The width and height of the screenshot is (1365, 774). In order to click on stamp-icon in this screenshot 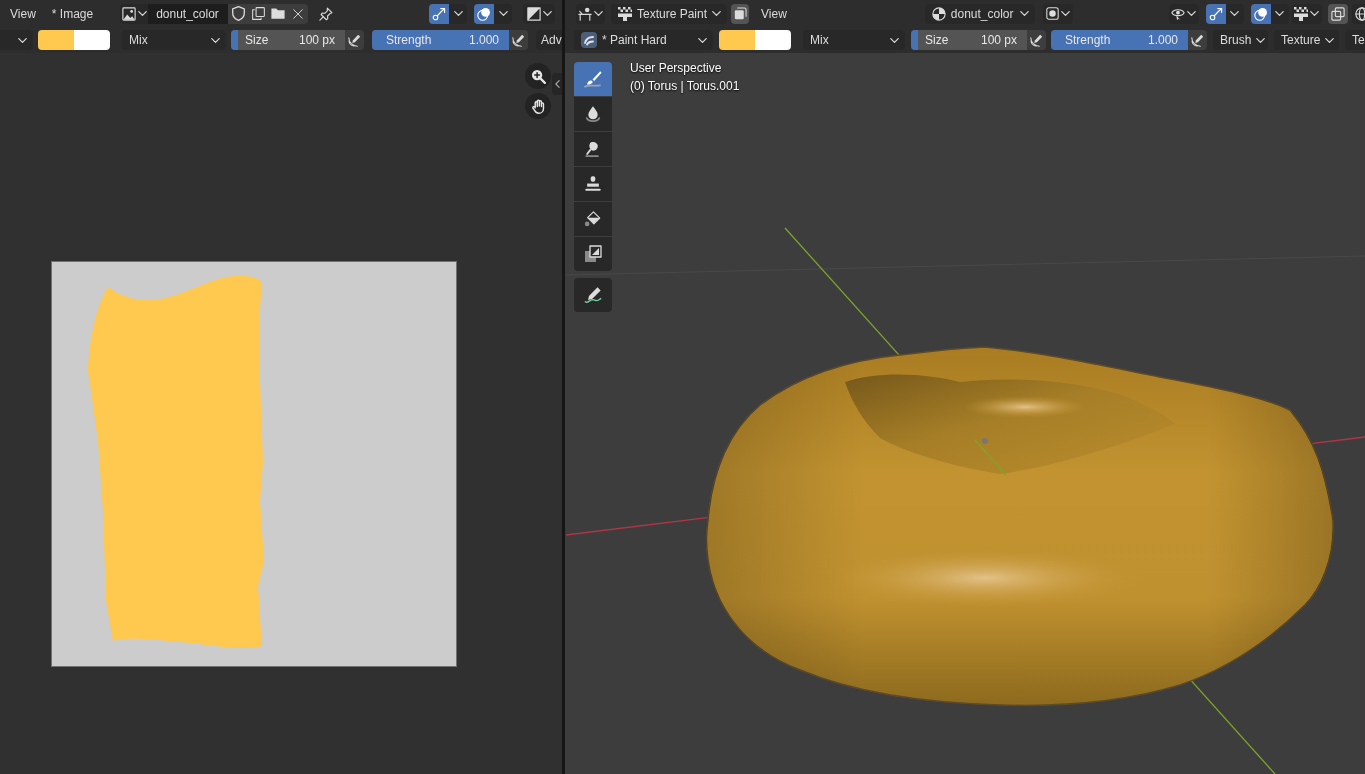, I will do `click(593, 184)`.